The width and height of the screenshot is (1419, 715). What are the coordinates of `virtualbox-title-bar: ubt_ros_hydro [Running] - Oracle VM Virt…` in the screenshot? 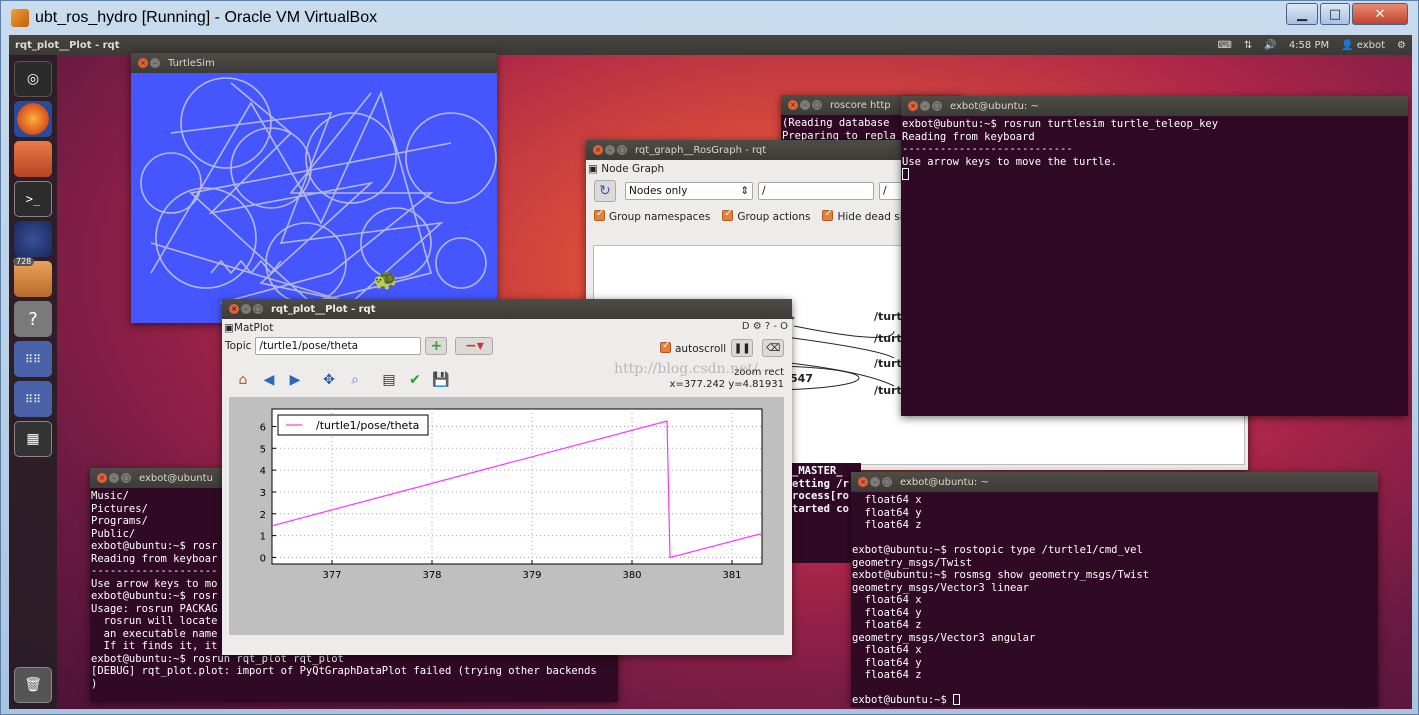 It's located at (709, 18).